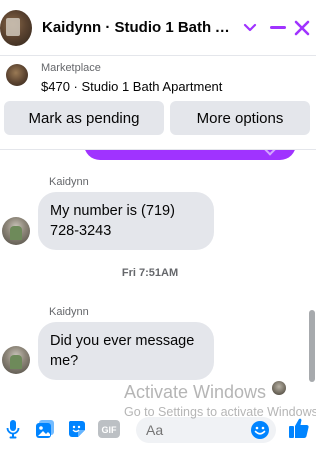 Image resolution: width=320 pixels, height=453 pixels. What do you see at coordinates (13, 429) in the screenshot?
I see `microphone-icon` at bounding box center [13, 429].